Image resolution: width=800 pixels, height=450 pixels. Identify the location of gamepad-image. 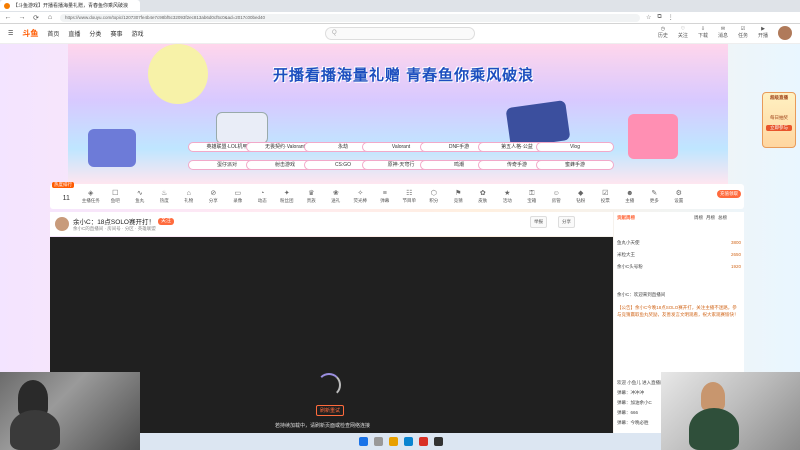
(112, 148).